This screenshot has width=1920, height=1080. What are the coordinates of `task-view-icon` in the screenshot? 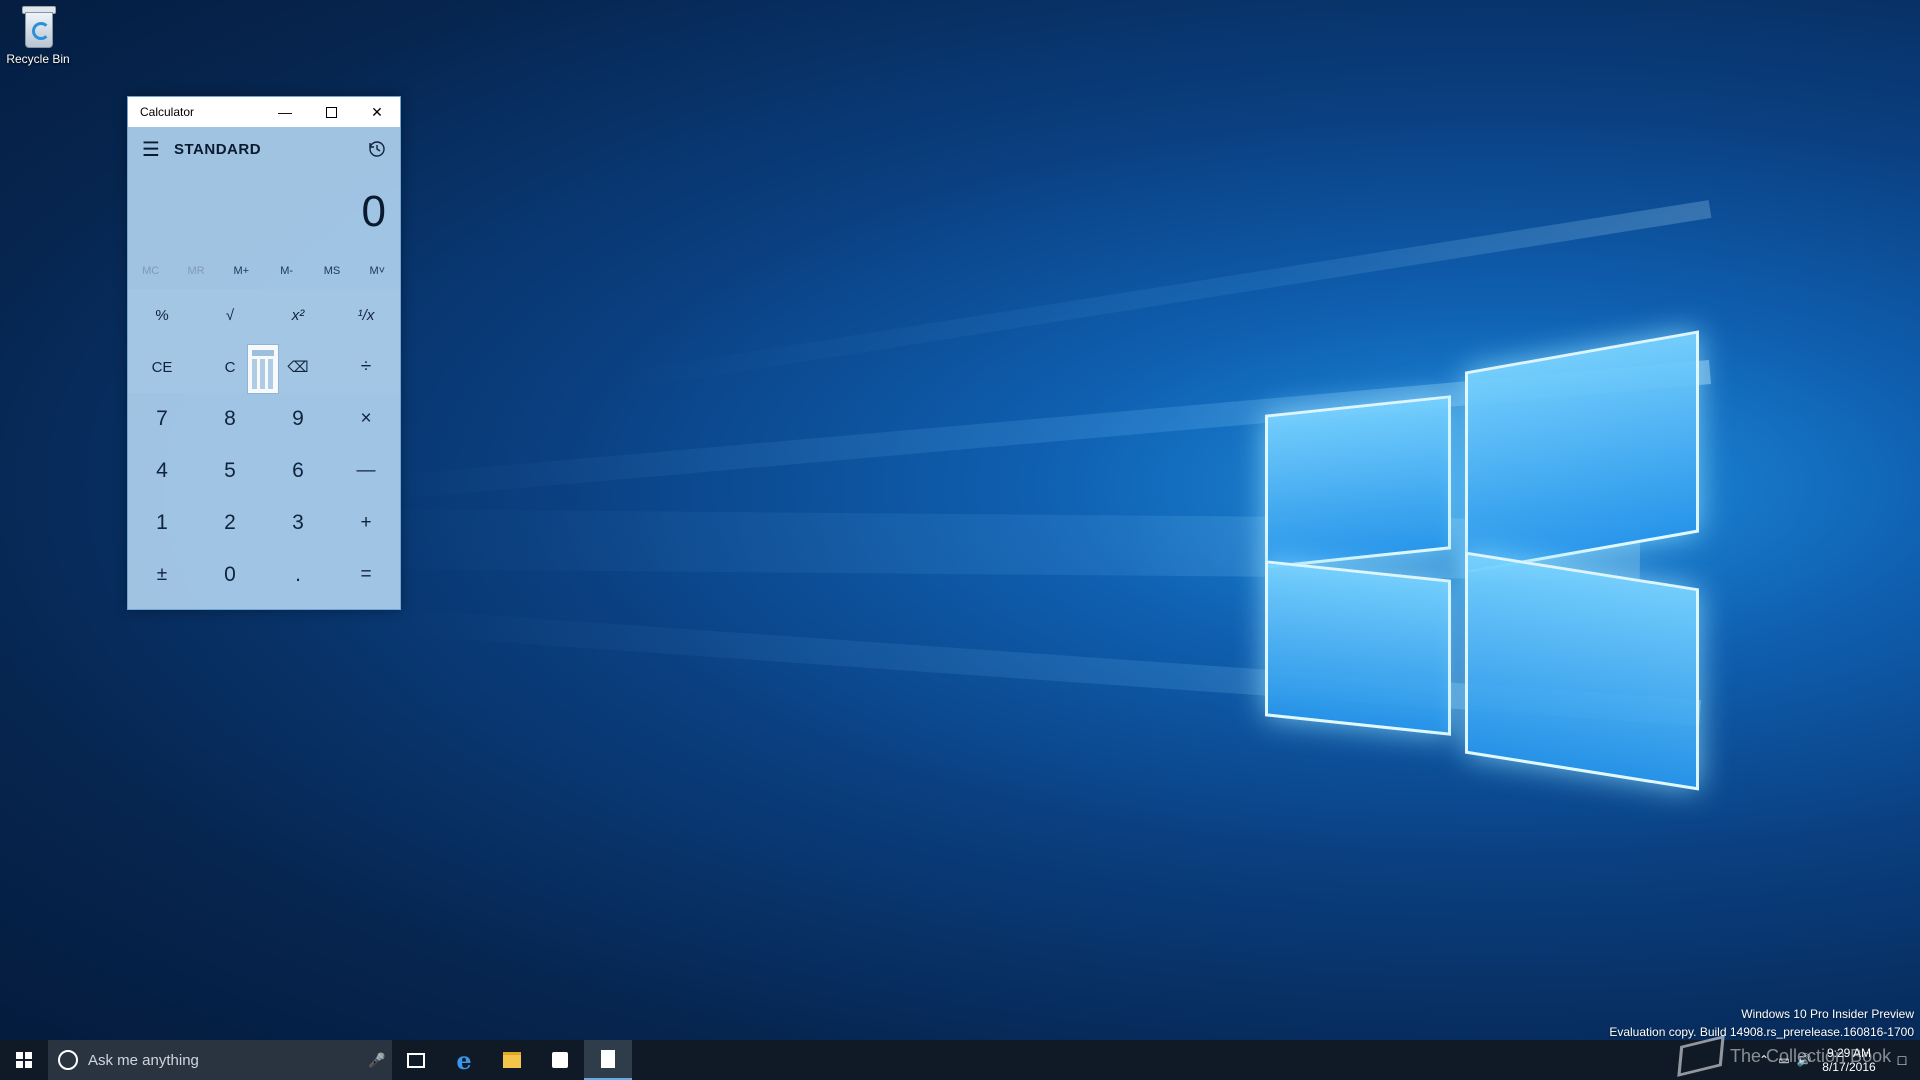 It's located at (416, 1060).